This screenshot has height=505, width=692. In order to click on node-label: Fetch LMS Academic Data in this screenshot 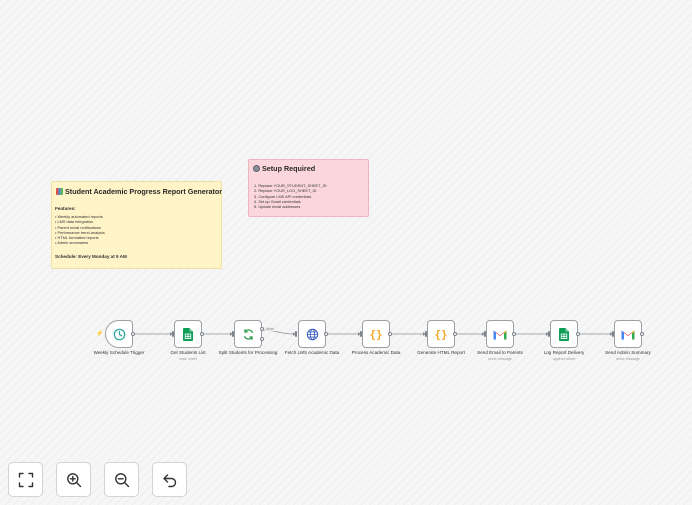, I will do `click(312, 352)`.